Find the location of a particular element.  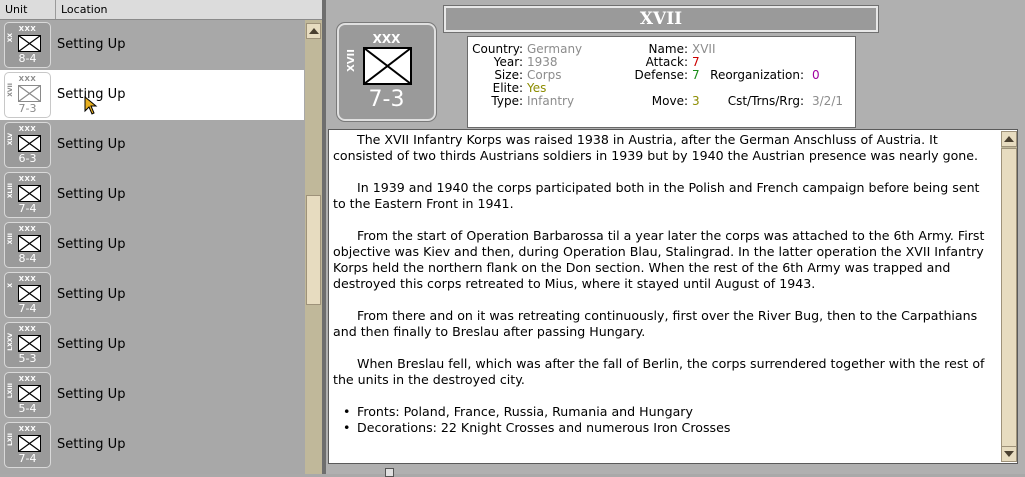

unit-counter: XXX XIII 8-4 is located at coordinates (27, 245).